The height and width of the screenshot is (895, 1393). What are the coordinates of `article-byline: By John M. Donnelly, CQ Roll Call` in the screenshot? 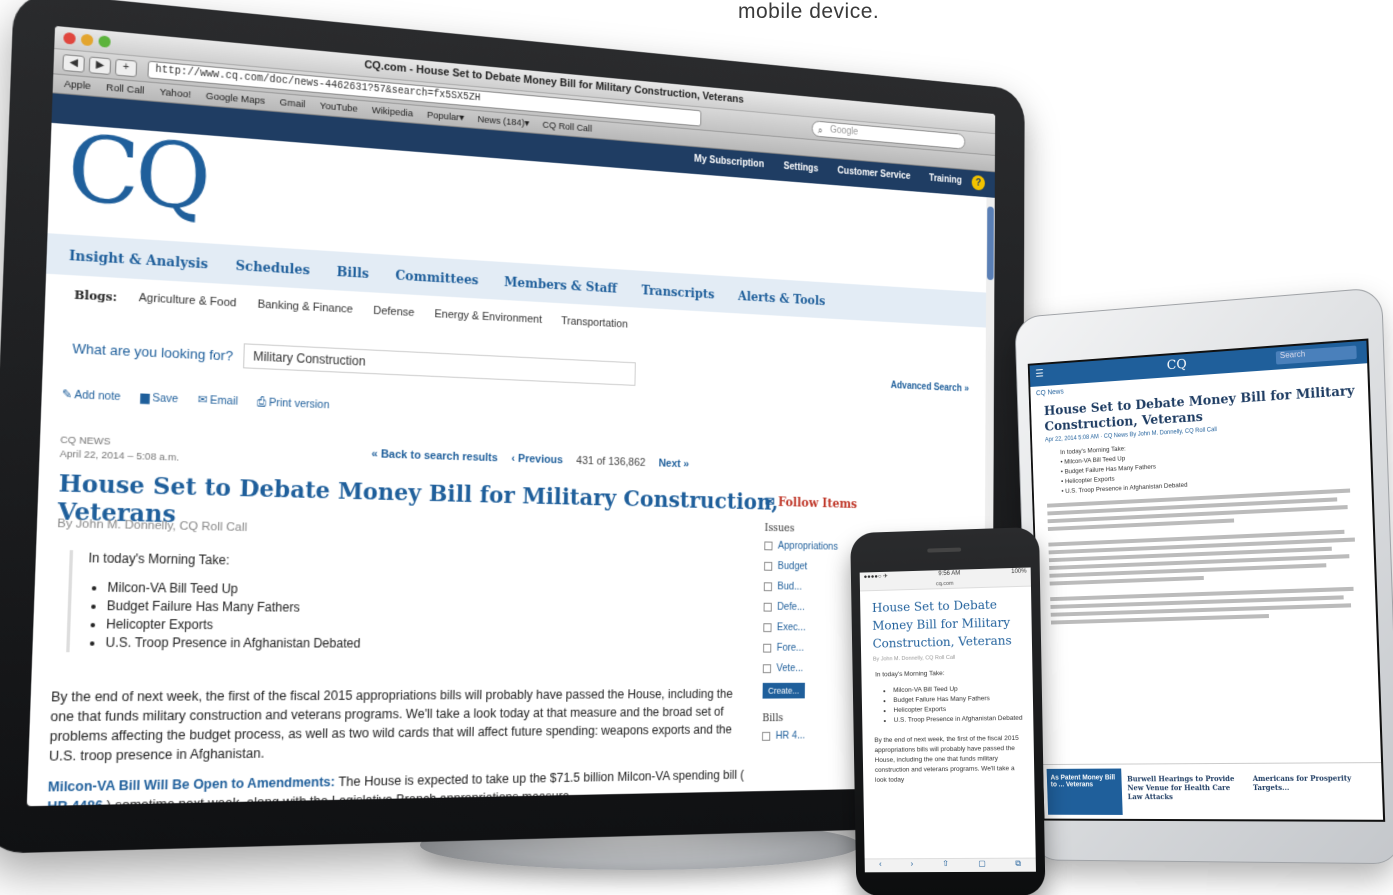 It's located at (152, 526).